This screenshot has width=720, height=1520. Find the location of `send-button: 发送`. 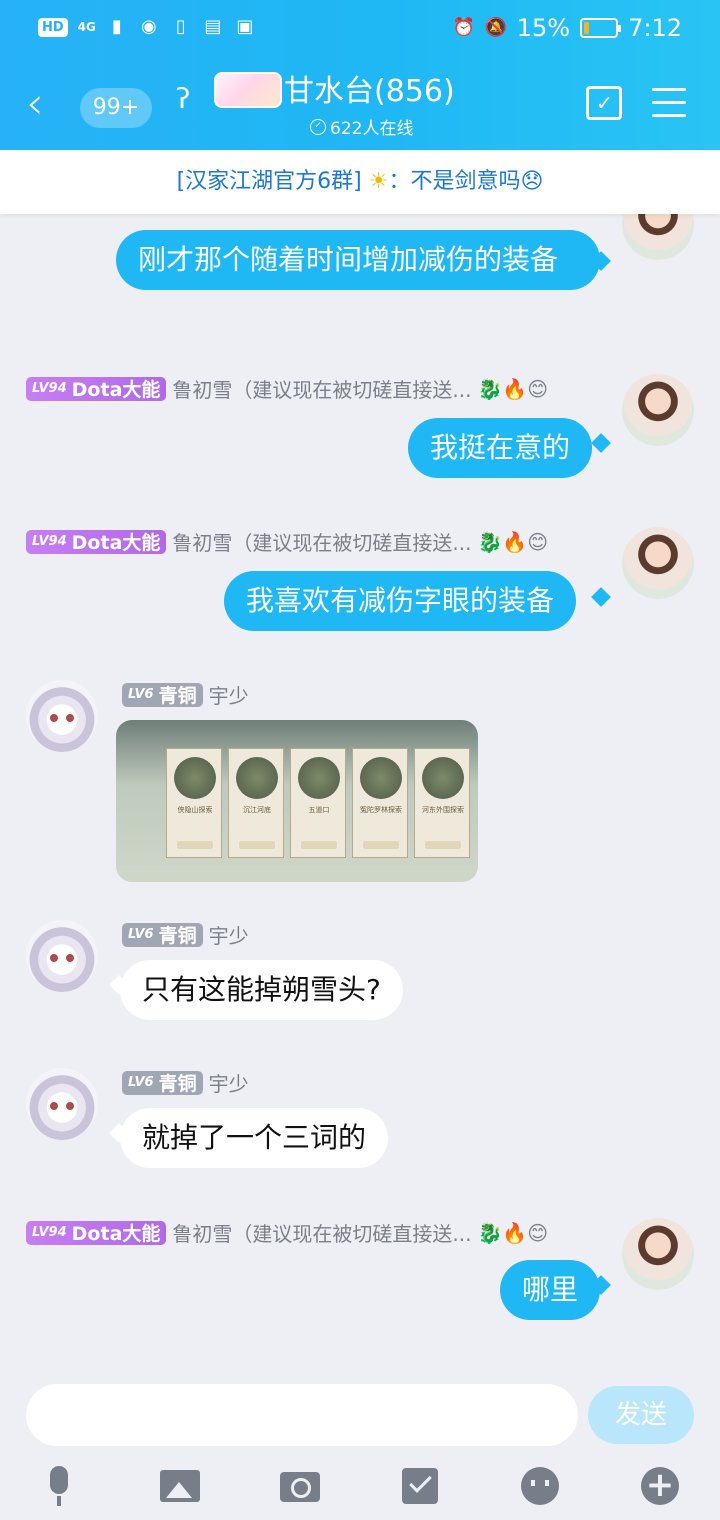

send-button: 发送 is located at coordinates (641, 1415).